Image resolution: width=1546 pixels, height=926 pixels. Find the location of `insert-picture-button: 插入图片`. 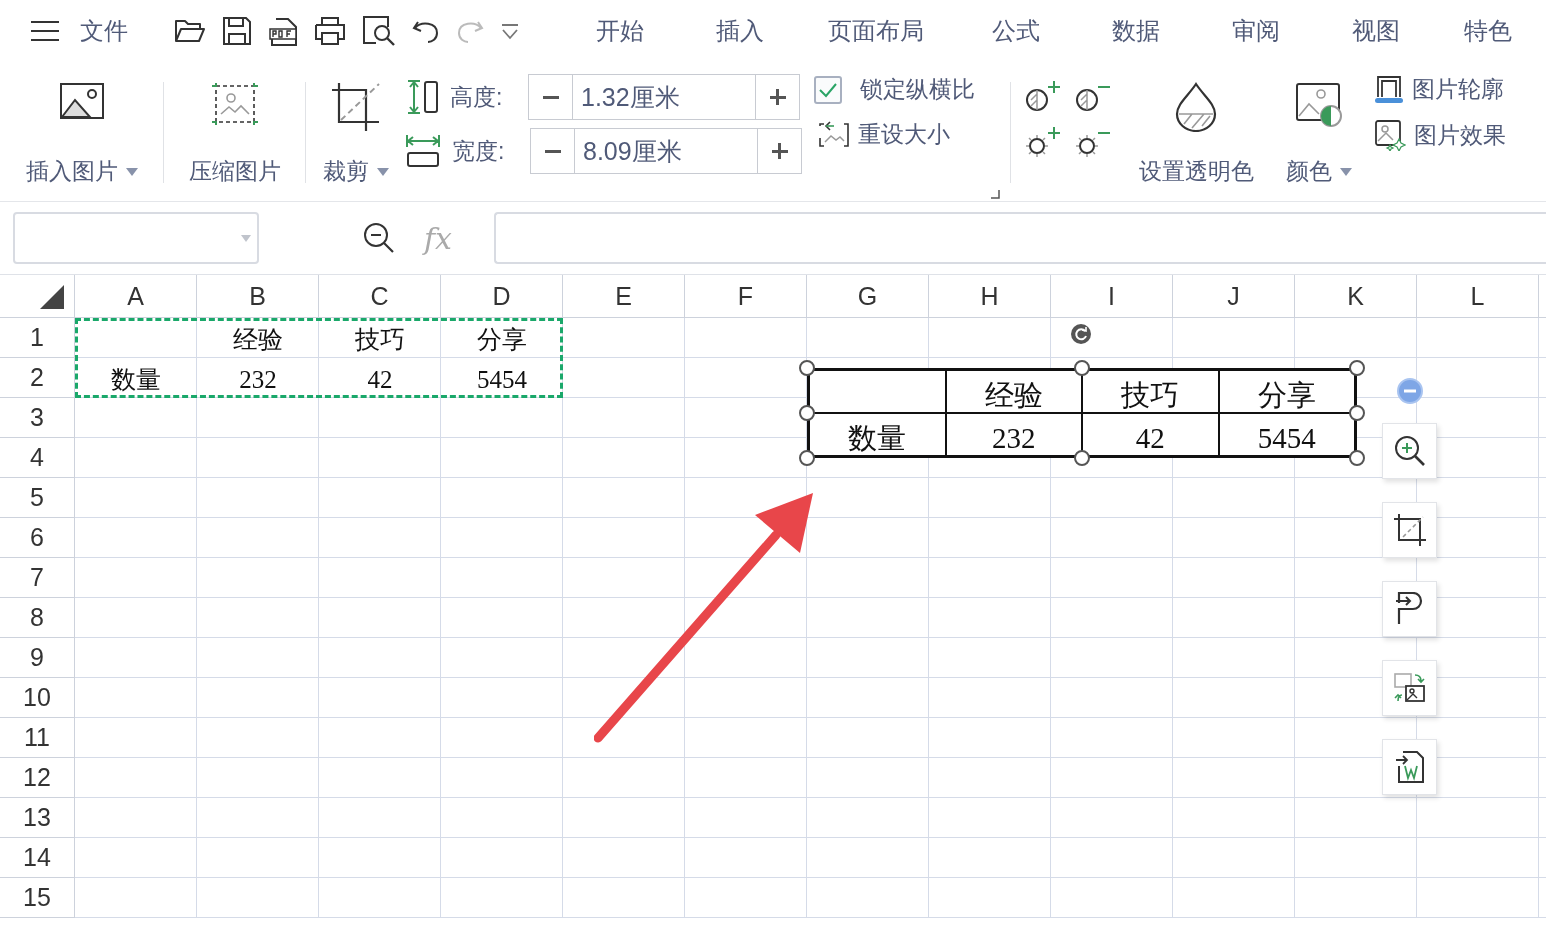

insert-picture-button: 插入图片 is located at coordinates (81, 137).